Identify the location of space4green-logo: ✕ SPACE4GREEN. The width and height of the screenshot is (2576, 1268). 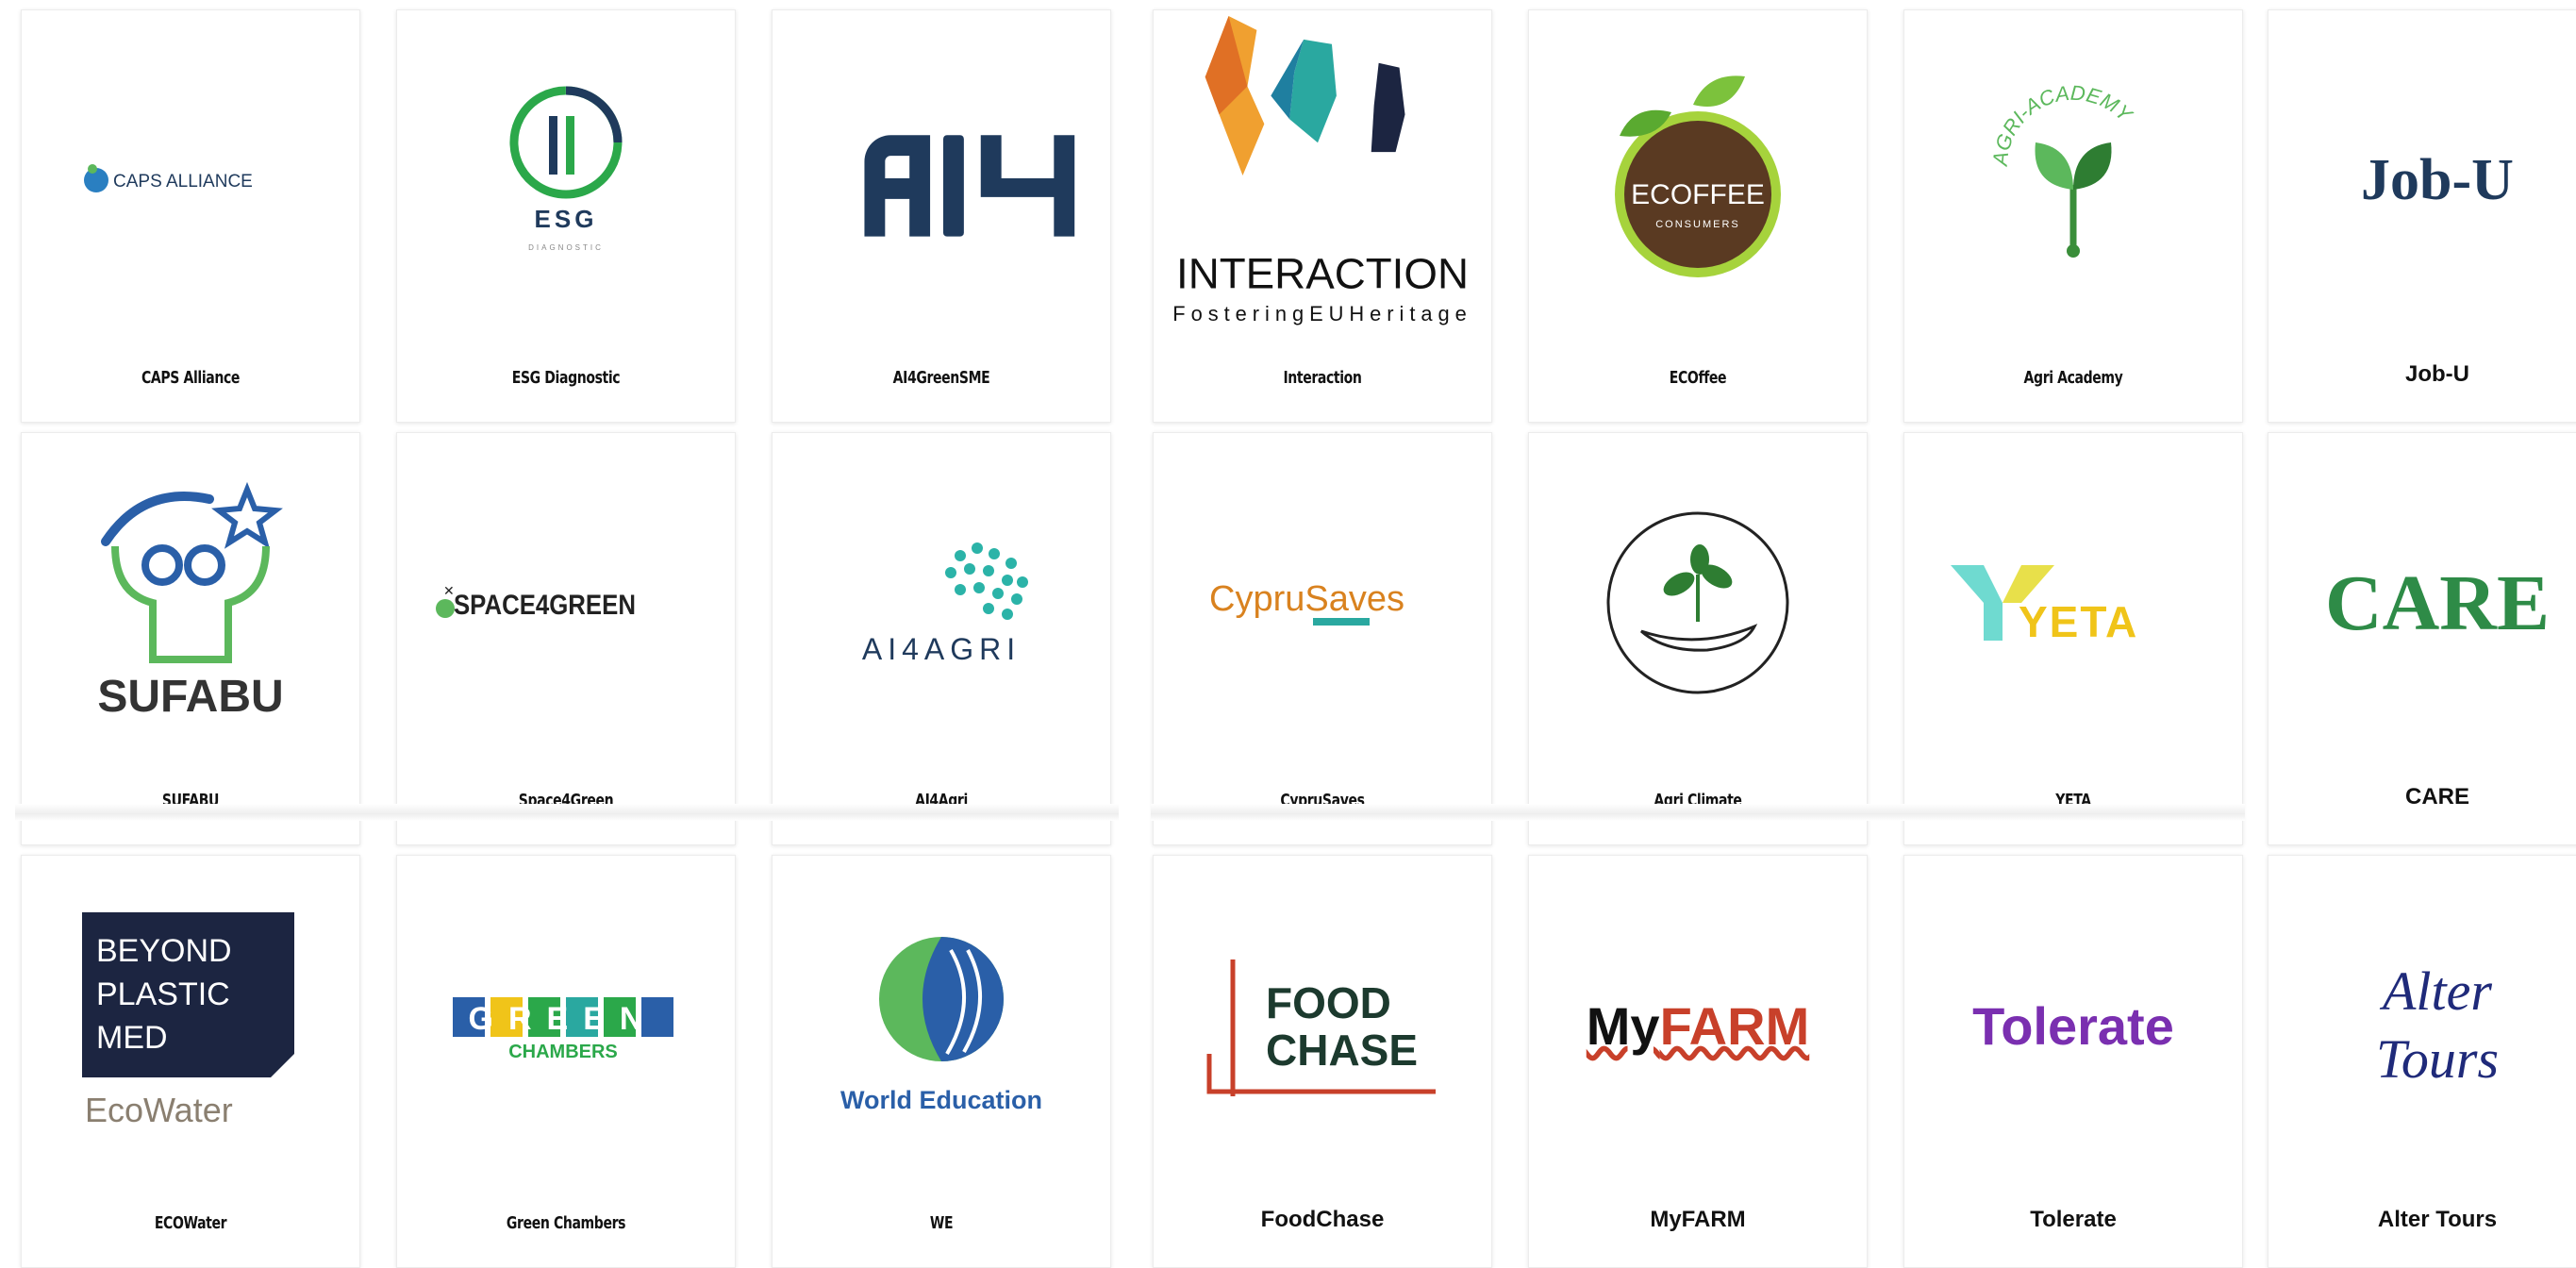
(566, 603).